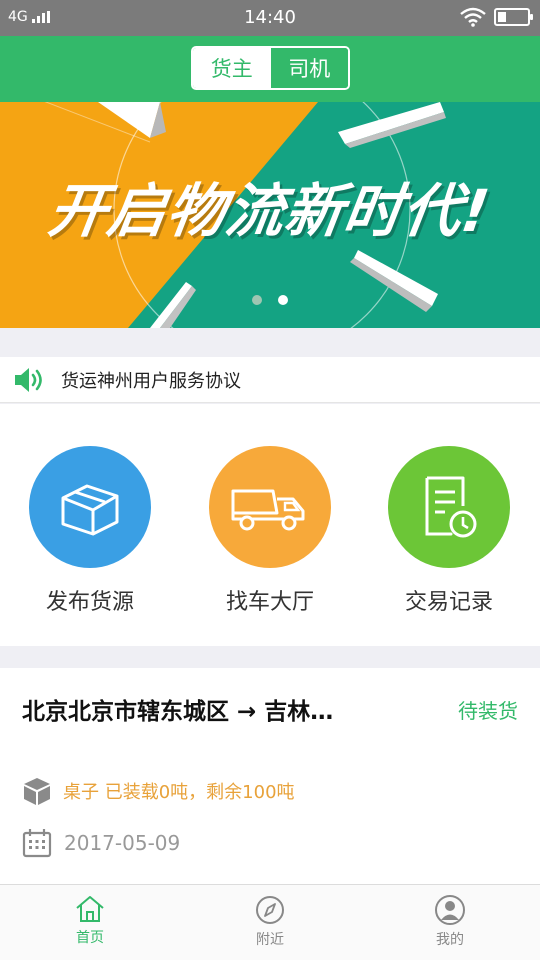 The height and width of the screenshot is (960, 540). I want to click on tab-nearby: 附近, so click(270, 922).